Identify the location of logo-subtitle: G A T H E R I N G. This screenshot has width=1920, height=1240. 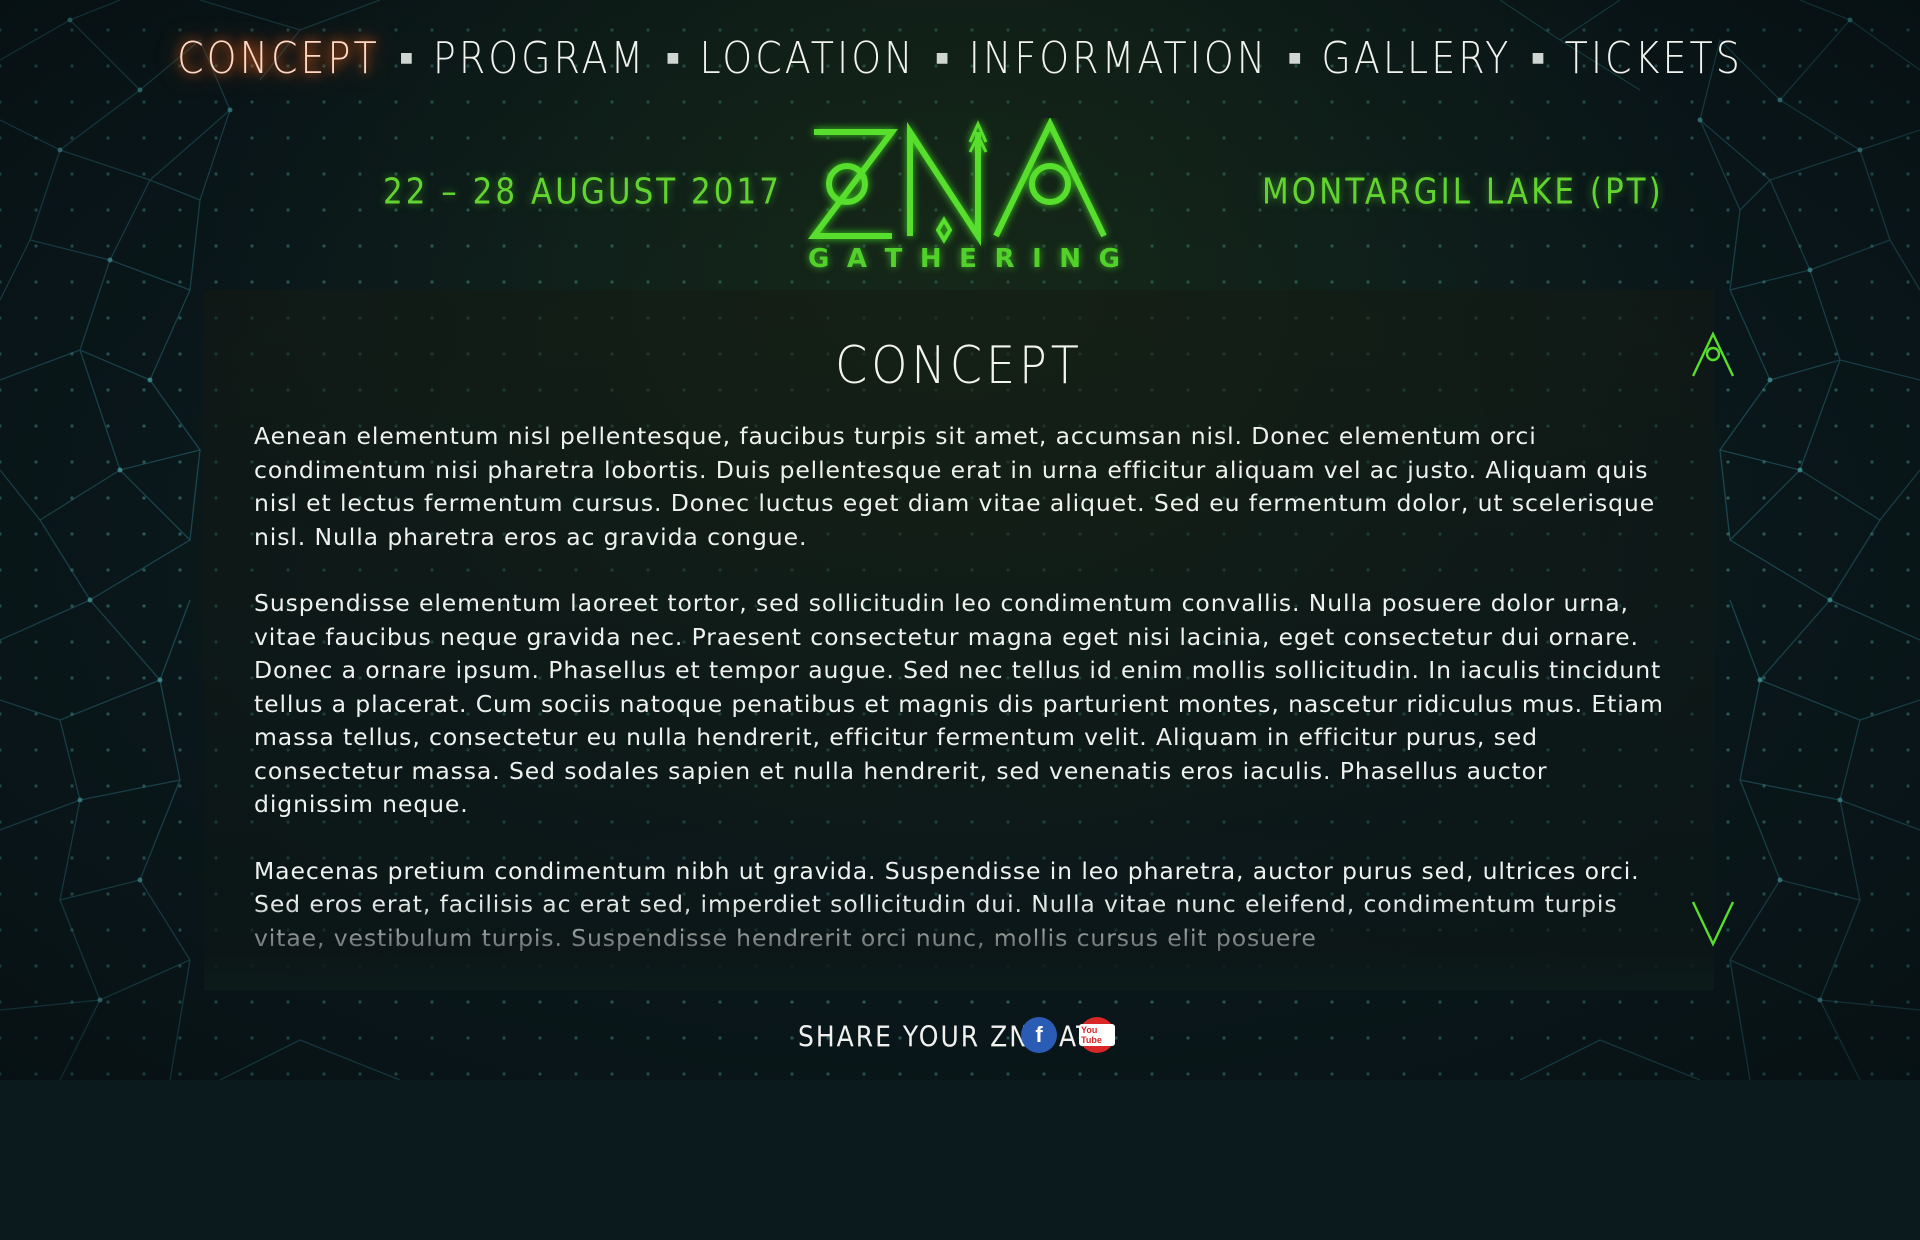
(964, 259).